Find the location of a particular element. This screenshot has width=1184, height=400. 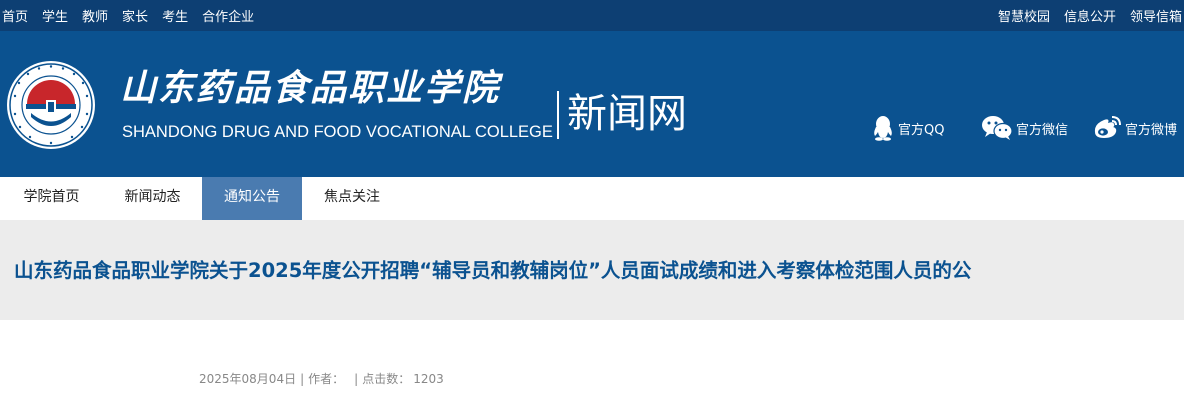

nav-item-notices: 通知公告 is located at coordinates (252, 198).